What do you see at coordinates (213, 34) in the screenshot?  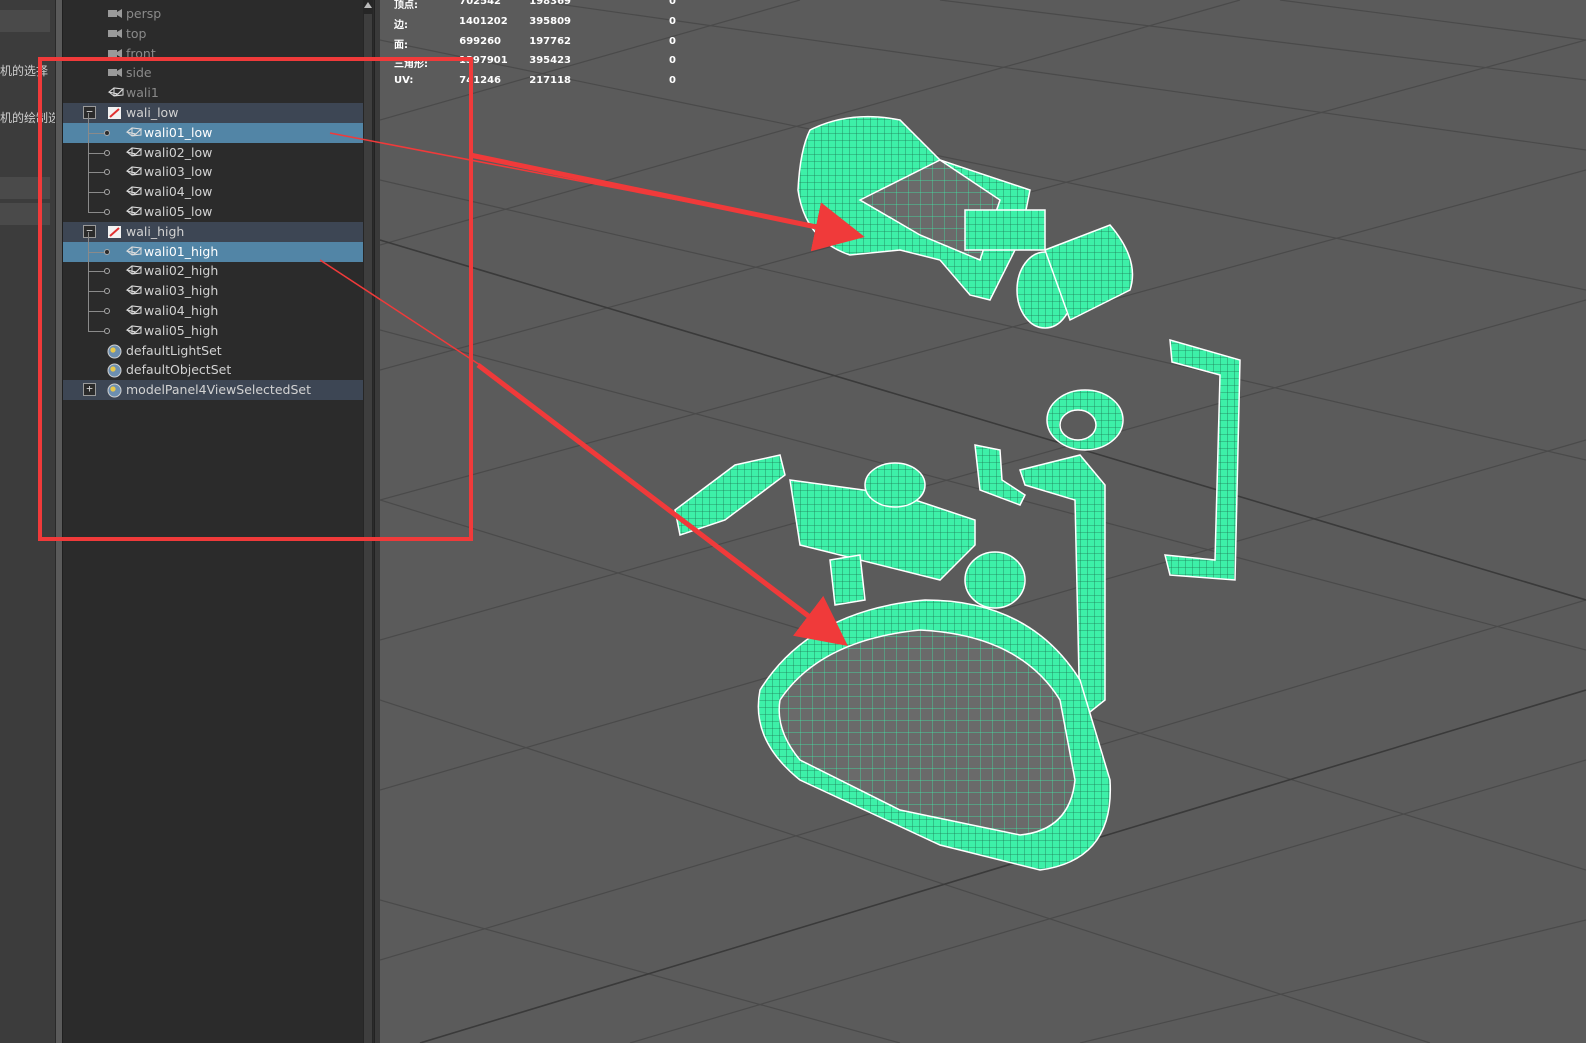 I see `outliner-item: top` at bounding box center [213, 34].